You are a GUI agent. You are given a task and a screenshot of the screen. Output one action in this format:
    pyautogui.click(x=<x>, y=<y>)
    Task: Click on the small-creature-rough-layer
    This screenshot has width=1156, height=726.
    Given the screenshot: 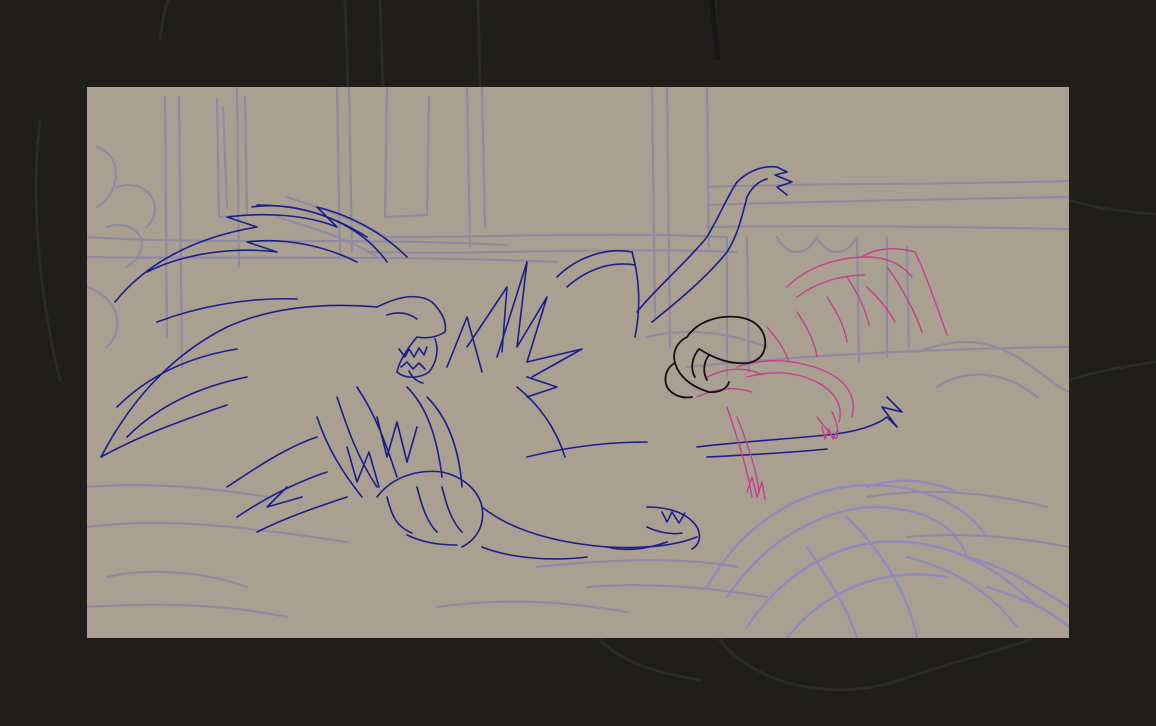 What is the action you would take?
    pyautogui.click(x=822, y=374)
    